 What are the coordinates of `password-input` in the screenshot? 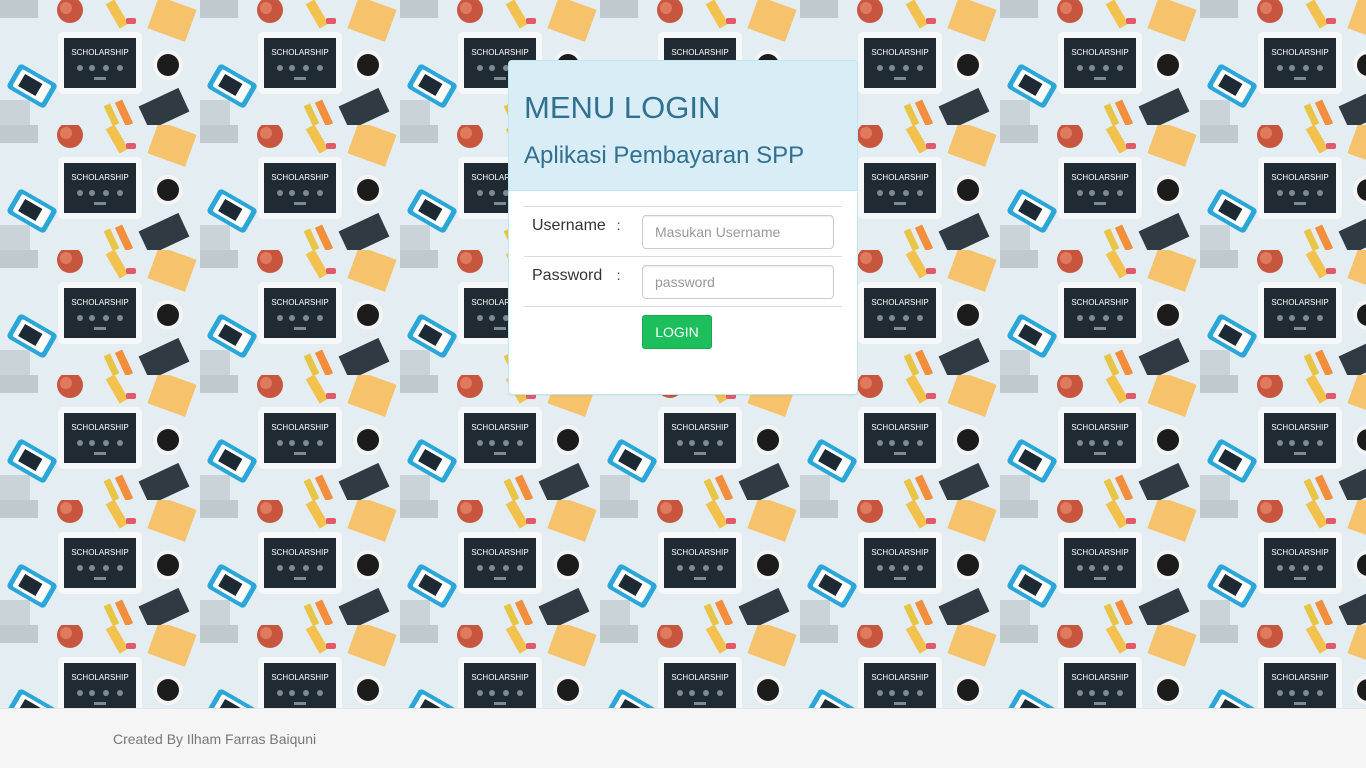 It's located at (738, 282).